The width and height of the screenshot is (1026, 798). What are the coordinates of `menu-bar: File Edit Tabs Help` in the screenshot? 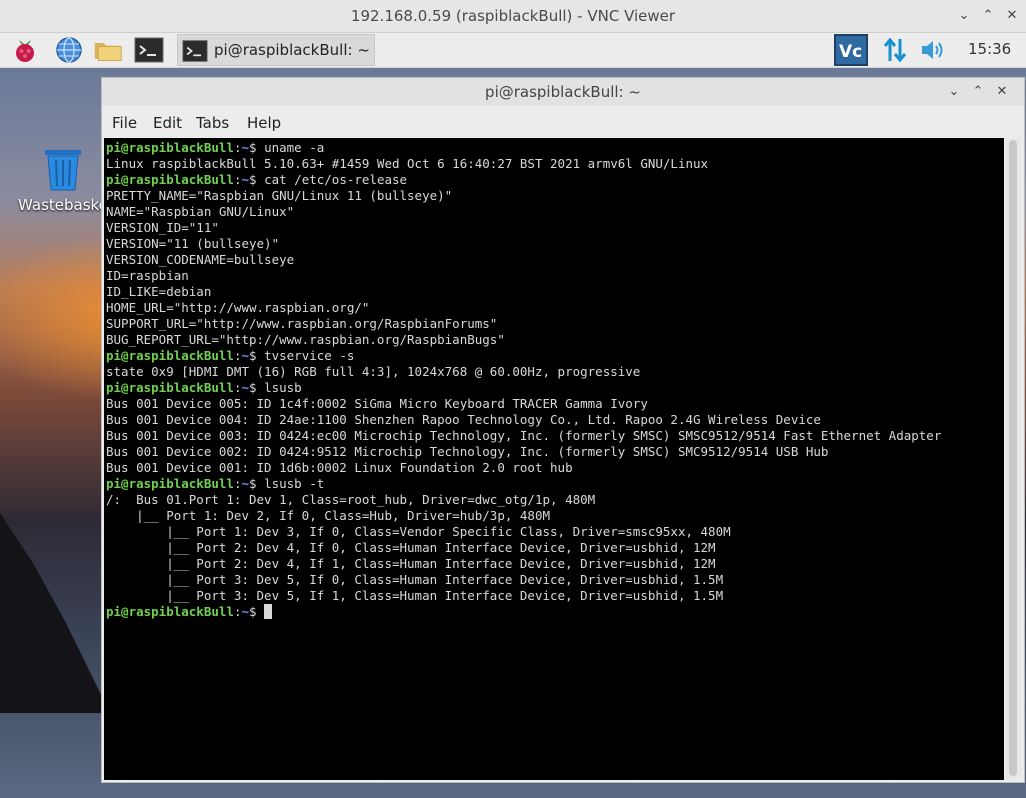 It's located at (563, 122).